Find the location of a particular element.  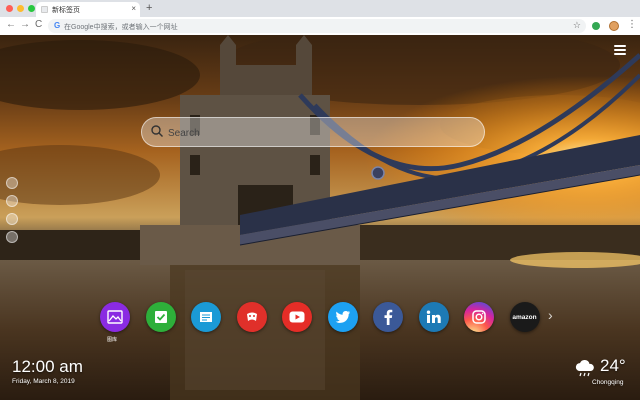

window-controls is located at coordinates (20, 8).